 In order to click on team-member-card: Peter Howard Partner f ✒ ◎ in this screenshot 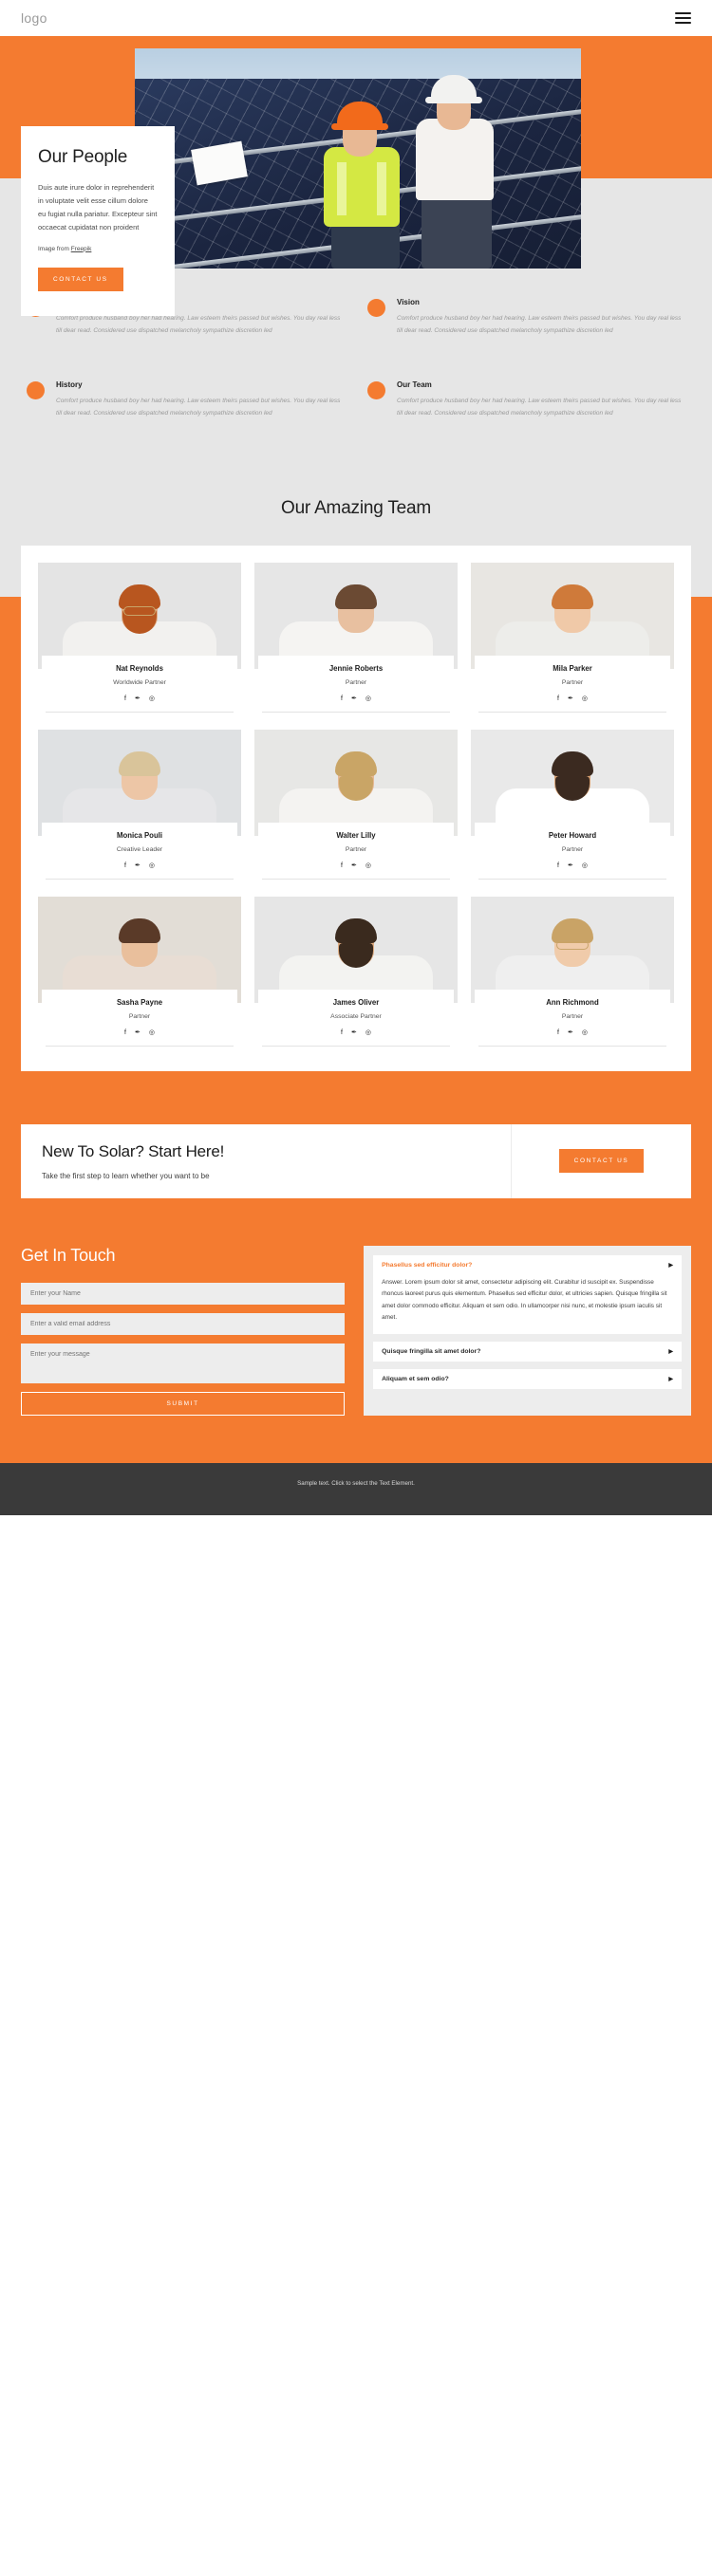, I will do `click(572, 804)`.